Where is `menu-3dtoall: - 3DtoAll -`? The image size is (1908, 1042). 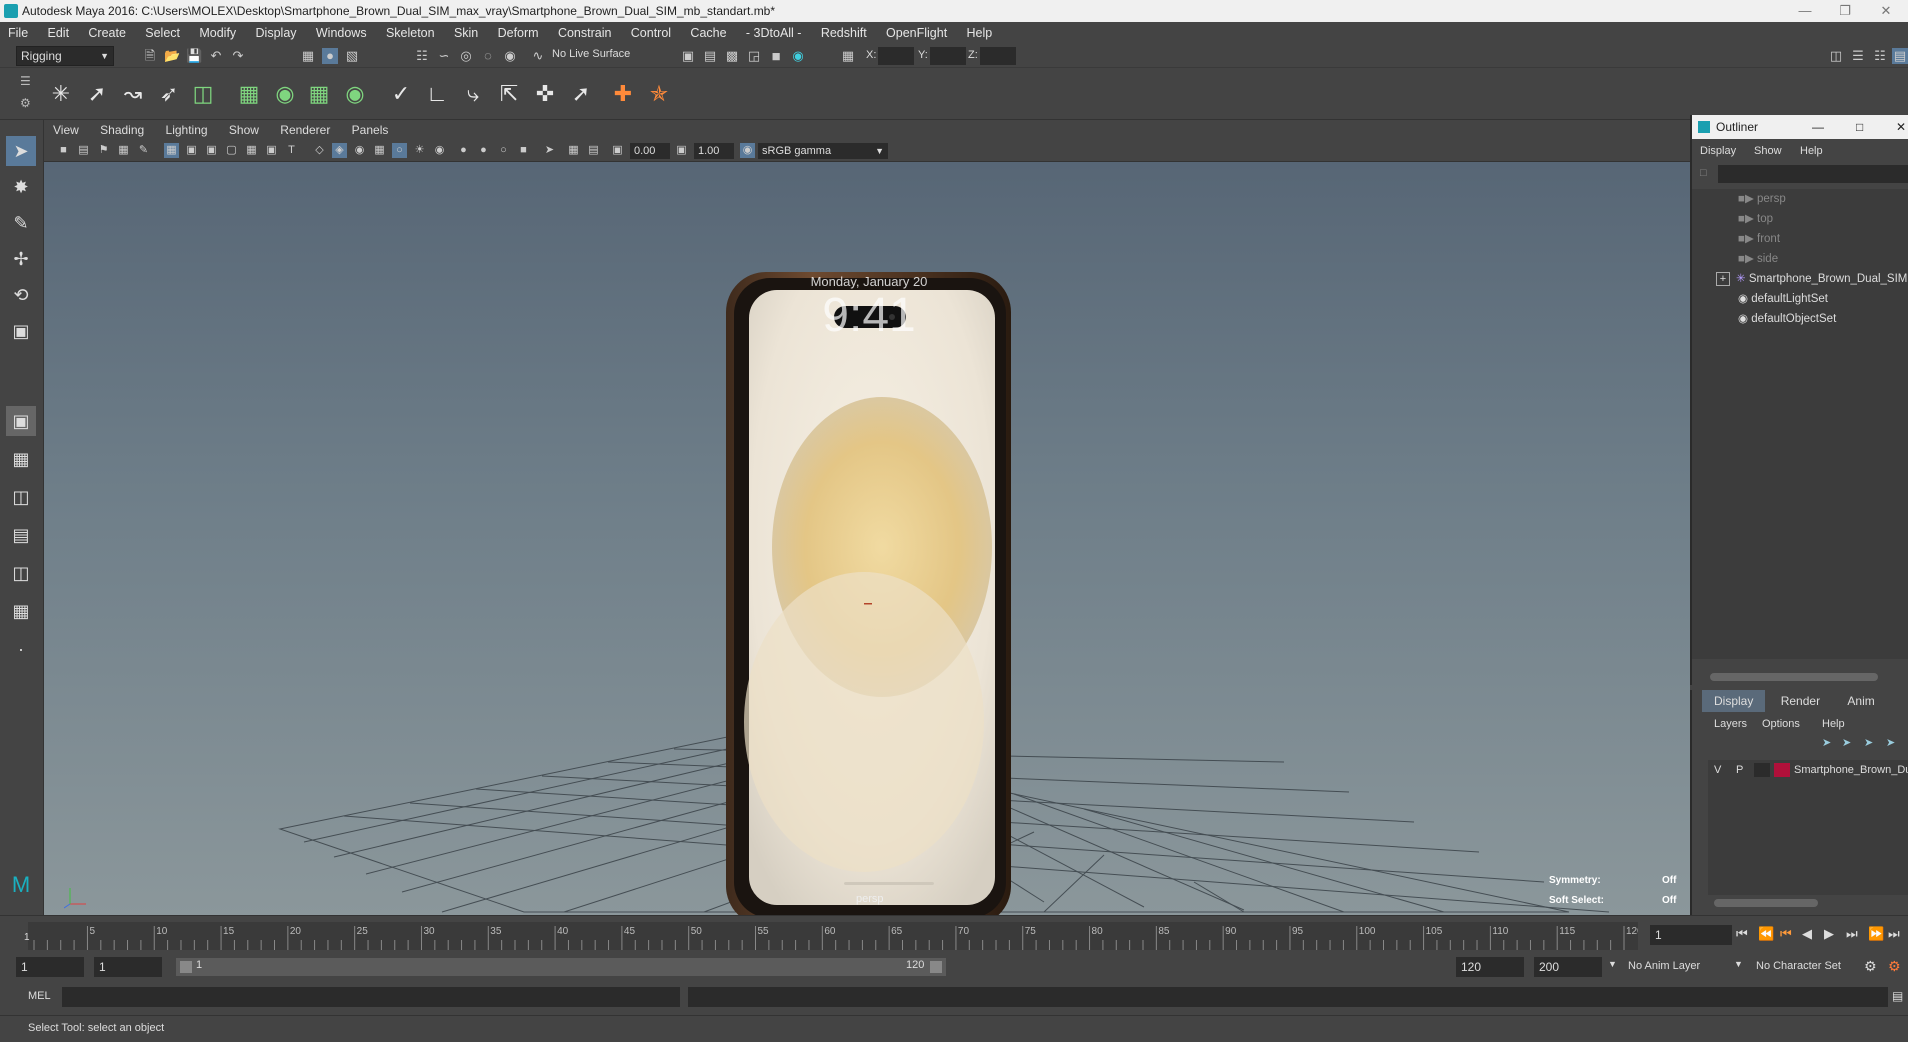
menu-3dtoall: - 3DtoAll - is located at coordinates (774, 33).